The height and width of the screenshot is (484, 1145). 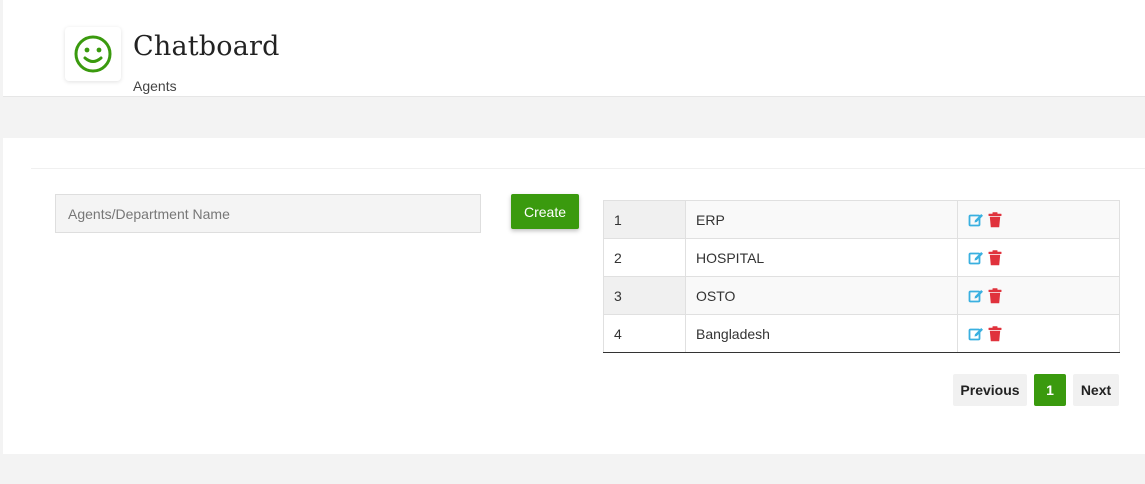 What do you see at coordinates (644, 333) in the screenshot?
I see `row-id: 4` at bounding box center [644, 333].